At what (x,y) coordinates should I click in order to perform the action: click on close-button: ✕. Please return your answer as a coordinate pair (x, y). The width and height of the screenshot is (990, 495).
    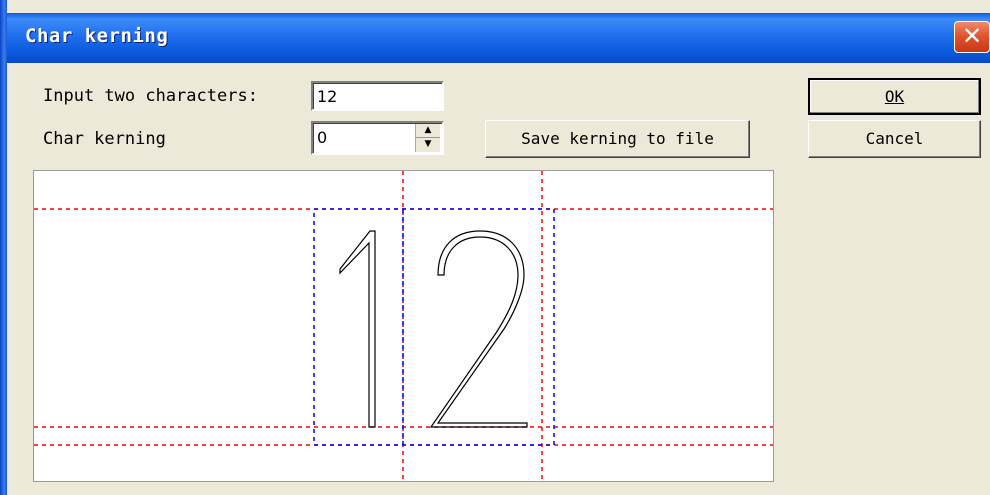
    Looking at the image, I should click on (972, 37).